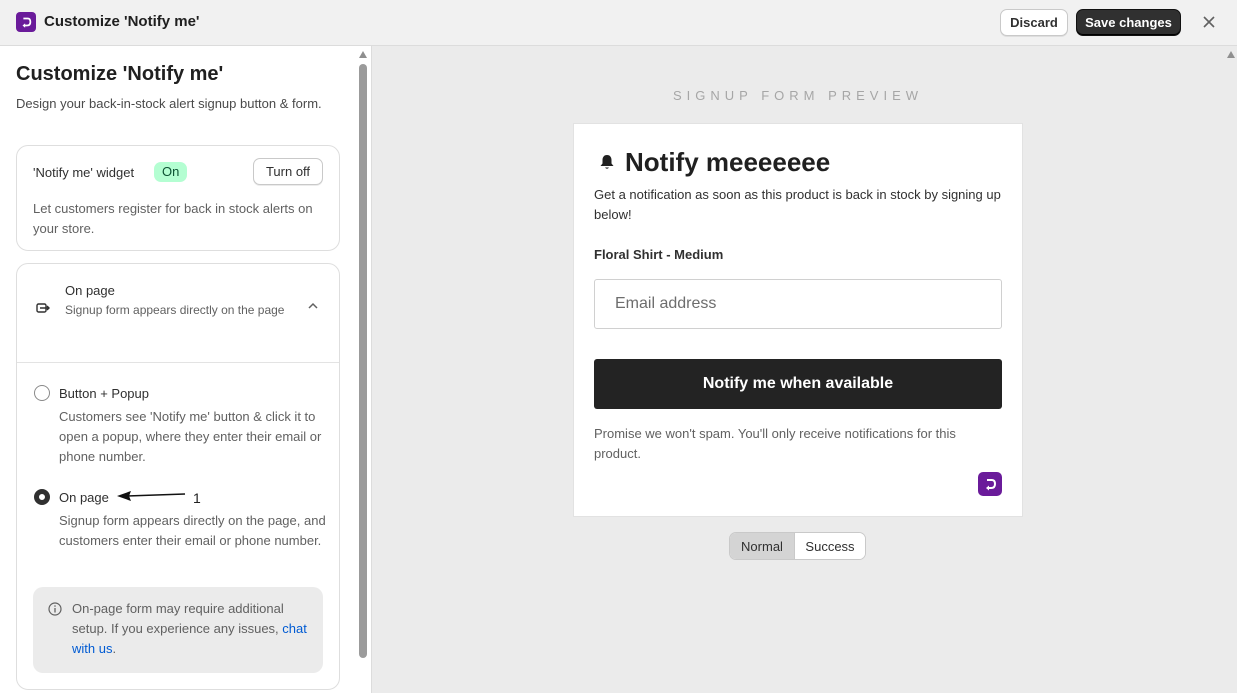  Describe the element at coordinates (762, 546) in the screenshot. I see `toggle-normal: Normal` at that location.